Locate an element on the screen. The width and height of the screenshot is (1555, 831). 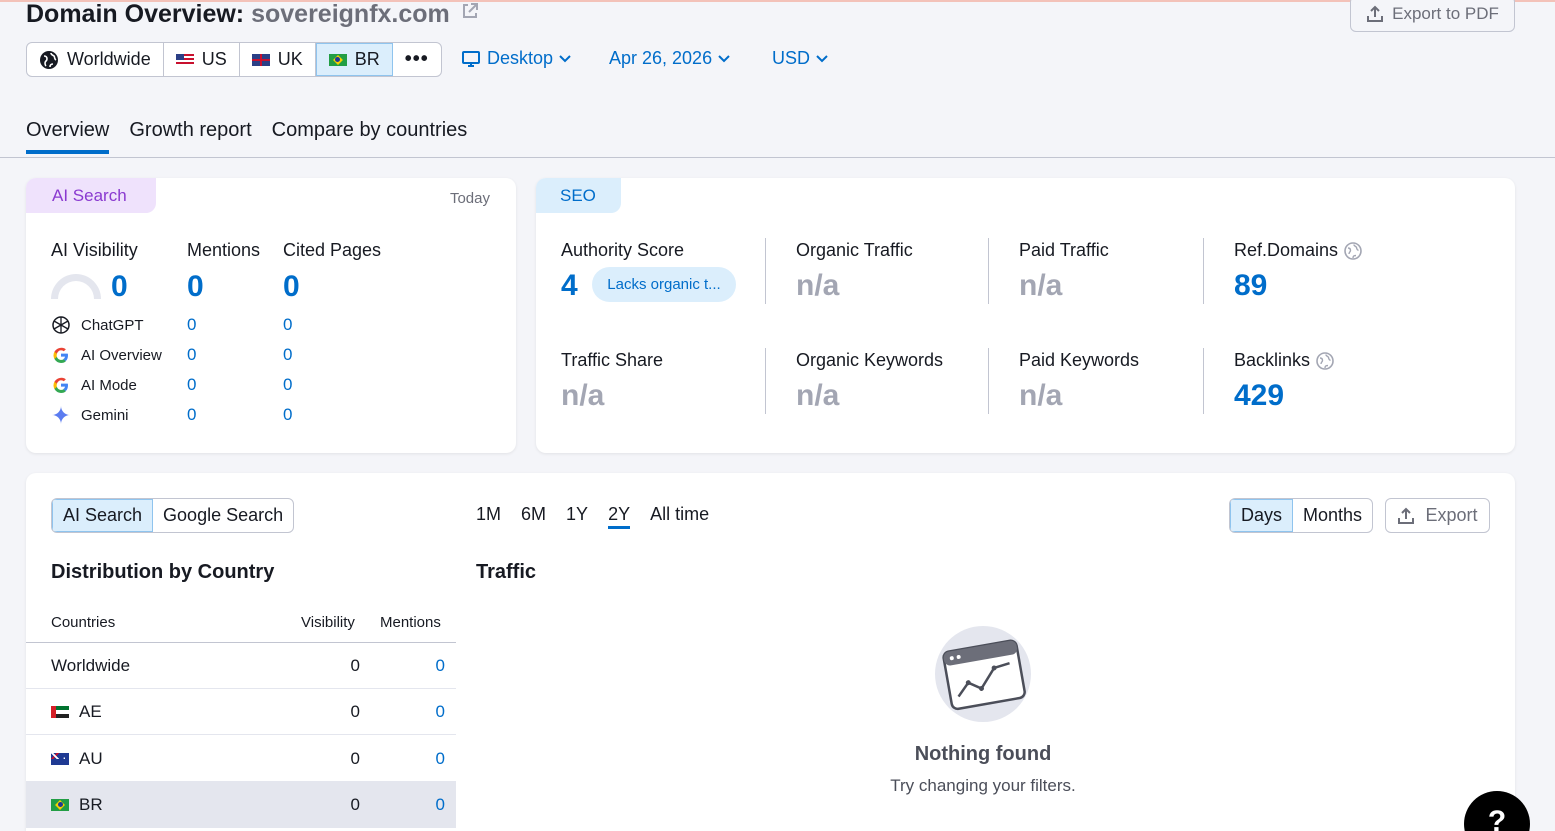
ref-domains-label: Ref.Domains is located at coordinates (1298, 250).